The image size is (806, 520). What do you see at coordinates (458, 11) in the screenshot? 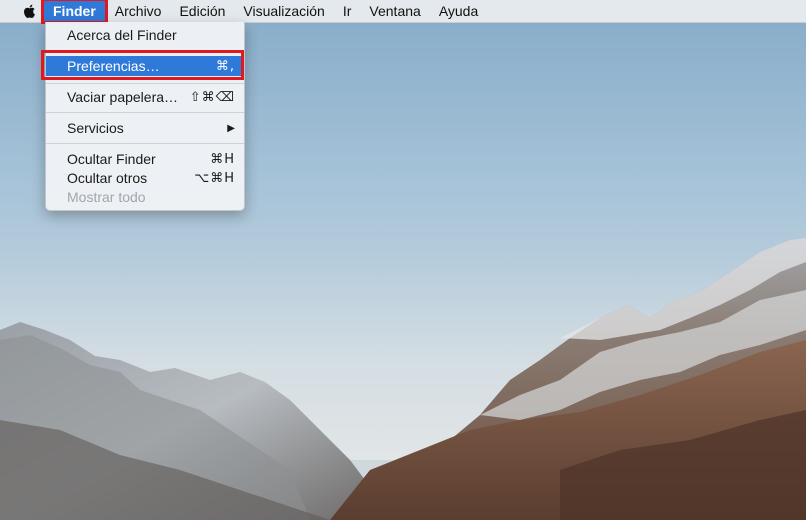
I see `menu-ayuda: Ayuda` at bounding box center [458, 11].